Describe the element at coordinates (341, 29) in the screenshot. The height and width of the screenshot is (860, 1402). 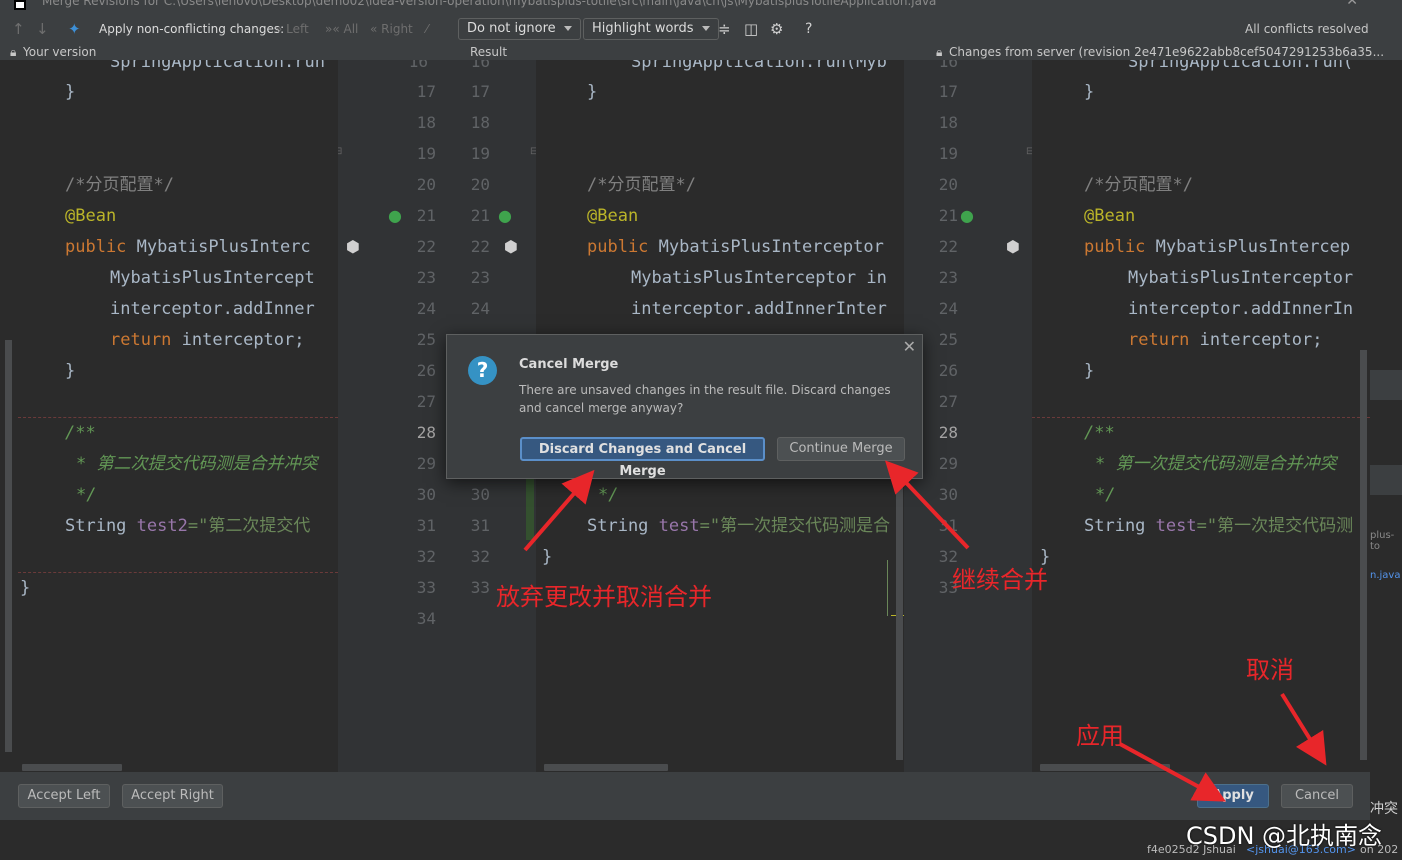
I see `apply-all-button: »« All` at that location.